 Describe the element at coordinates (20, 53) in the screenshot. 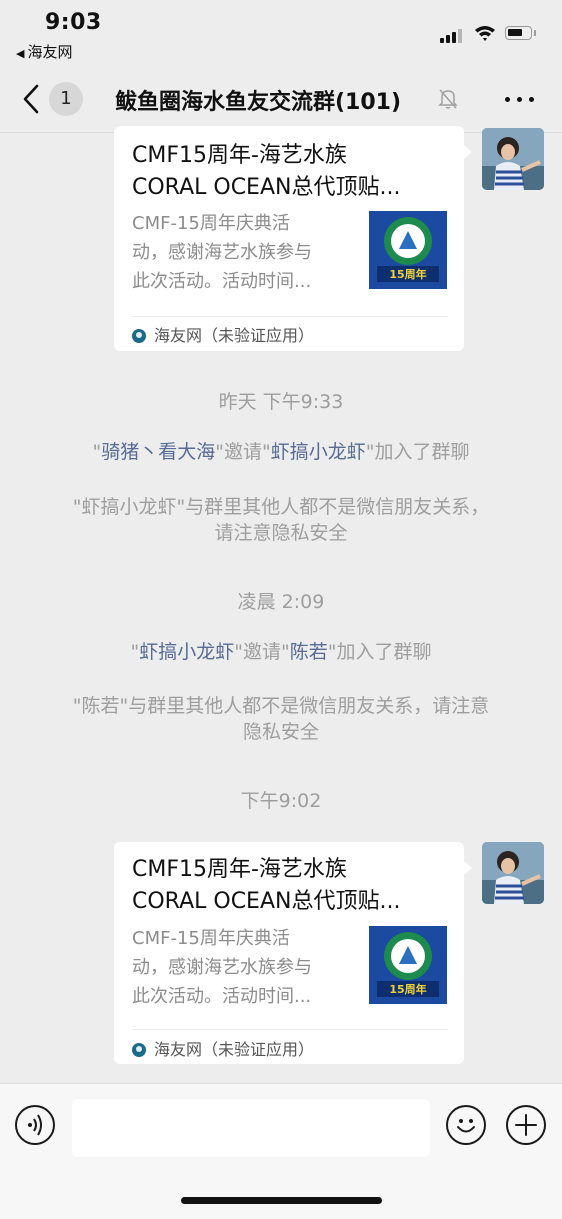

I see `back-triangle-icon: ◀` at that location.